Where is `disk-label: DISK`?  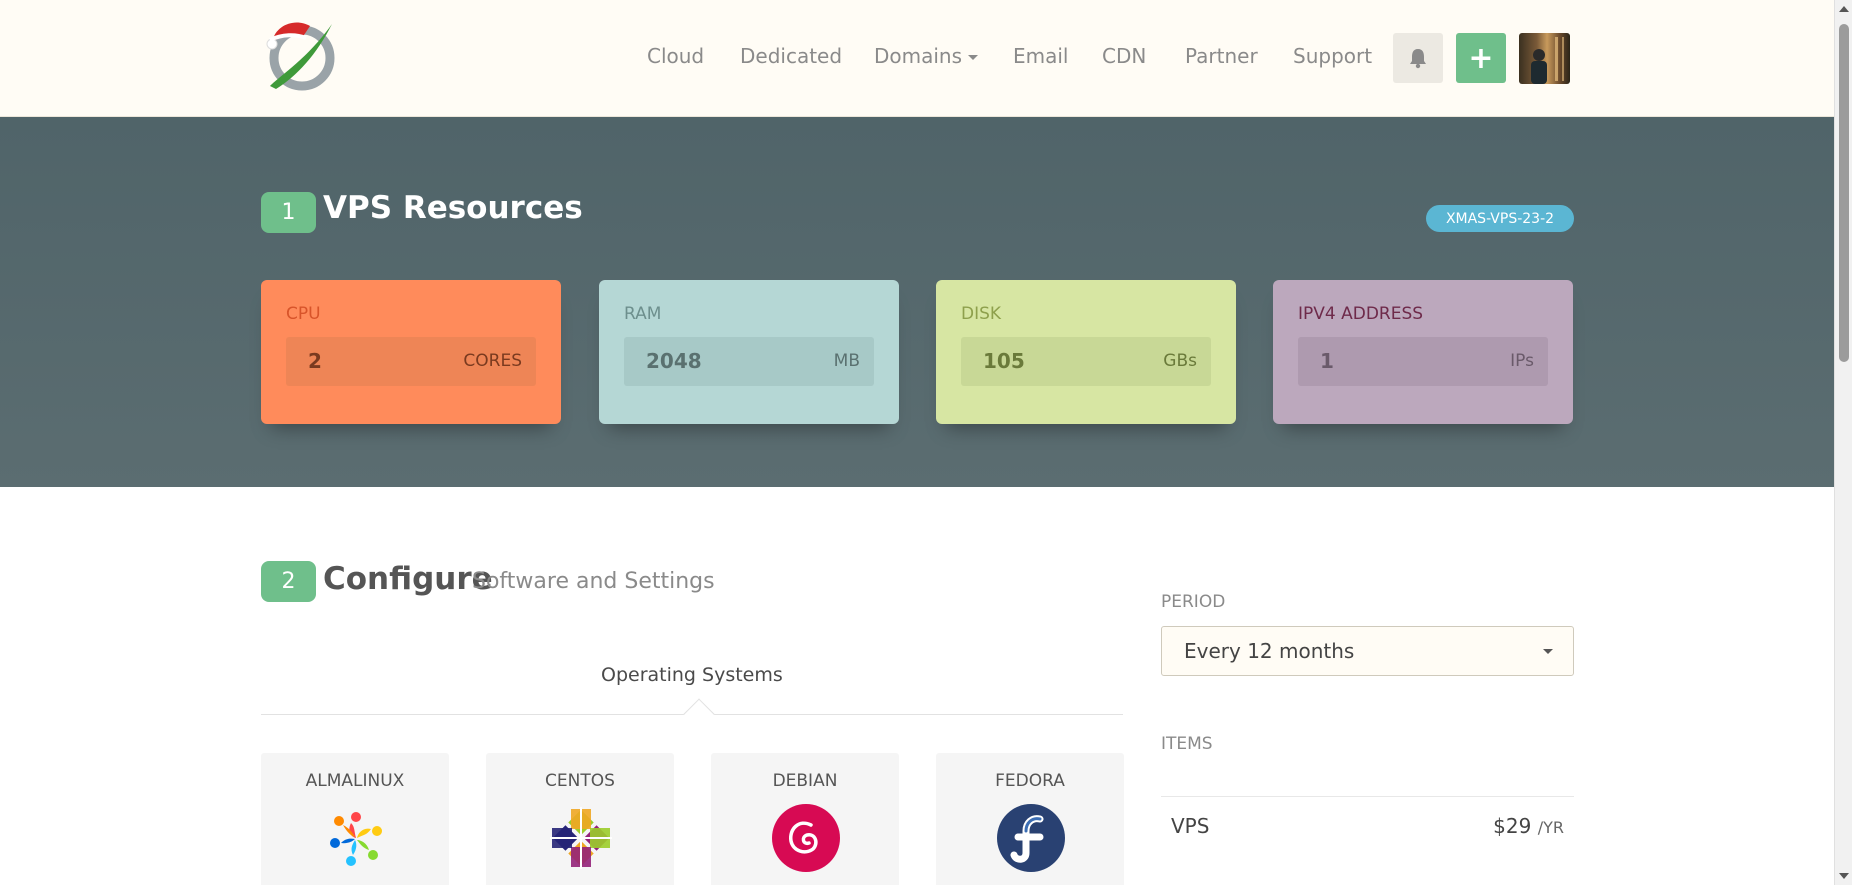 disk-label: DISK is located at coordinates (981, 314).